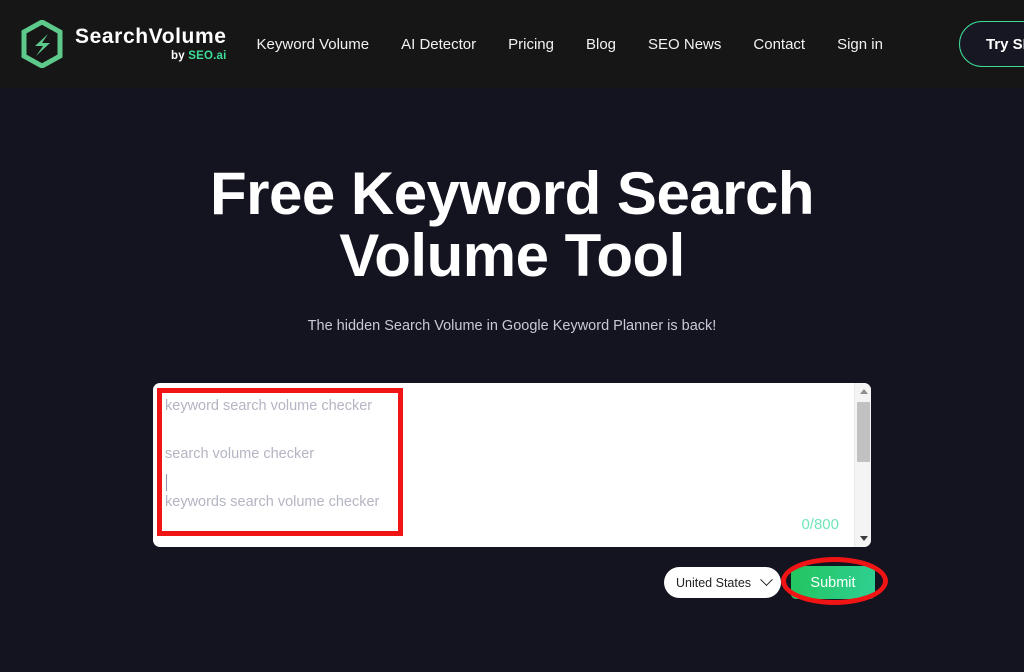  What do you see at coordinates (833, 582) in the screenshot?
I see `submit-button: Submit` at bounding box center [833, 582].